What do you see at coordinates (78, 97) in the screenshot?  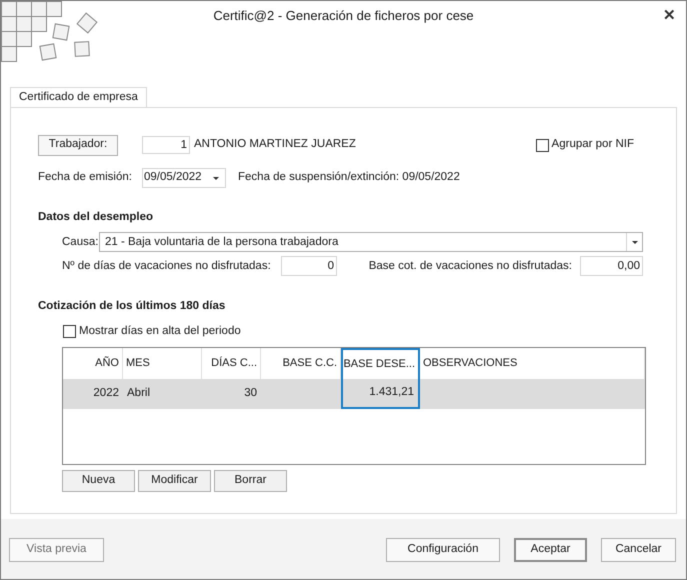 I see `tab: Certificado de empresa` at bounding box center [78, 97].